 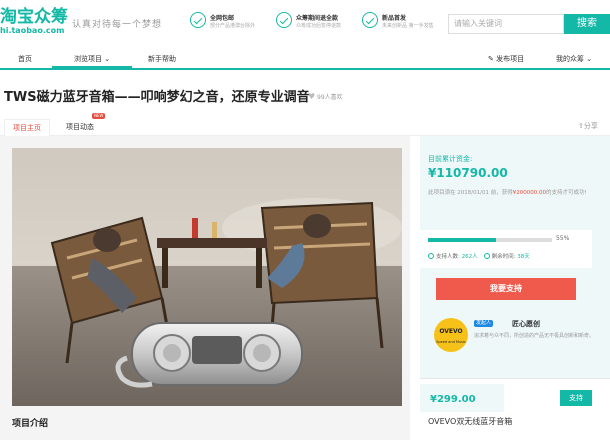 I want to click on progress-percent: 55%, so click(x=563, y=238).